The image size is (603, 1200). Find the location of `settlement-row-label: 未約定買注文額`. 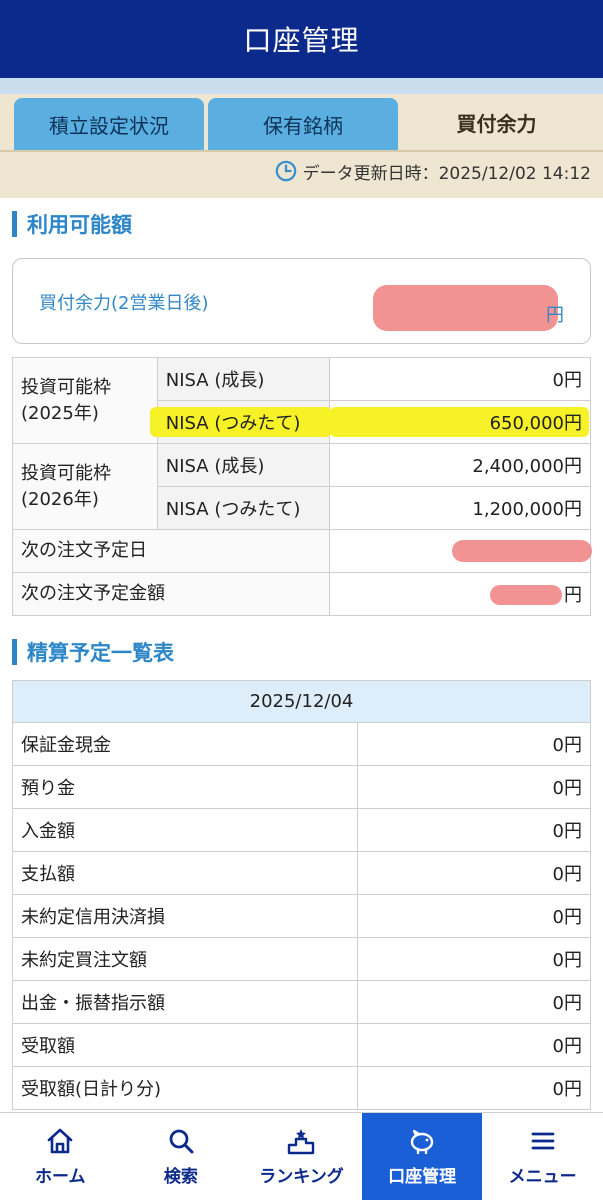

settlement-row-label: 未約定買注文額 is located at coordinates (185, 959).